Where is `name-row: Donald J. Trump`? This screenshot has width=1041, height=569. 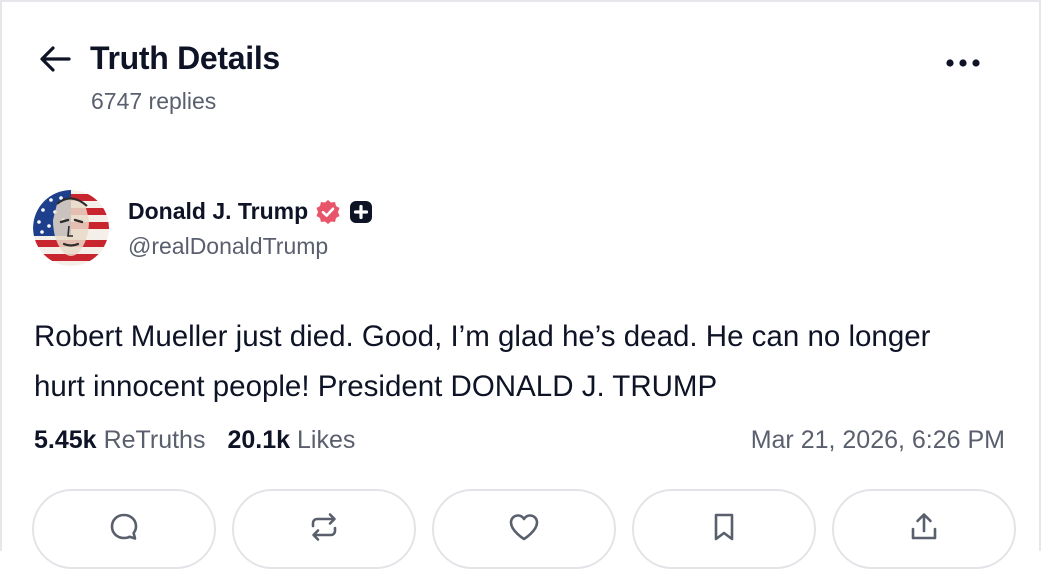 name-row: Donald J. Trump is located at coordinates (250, 212).